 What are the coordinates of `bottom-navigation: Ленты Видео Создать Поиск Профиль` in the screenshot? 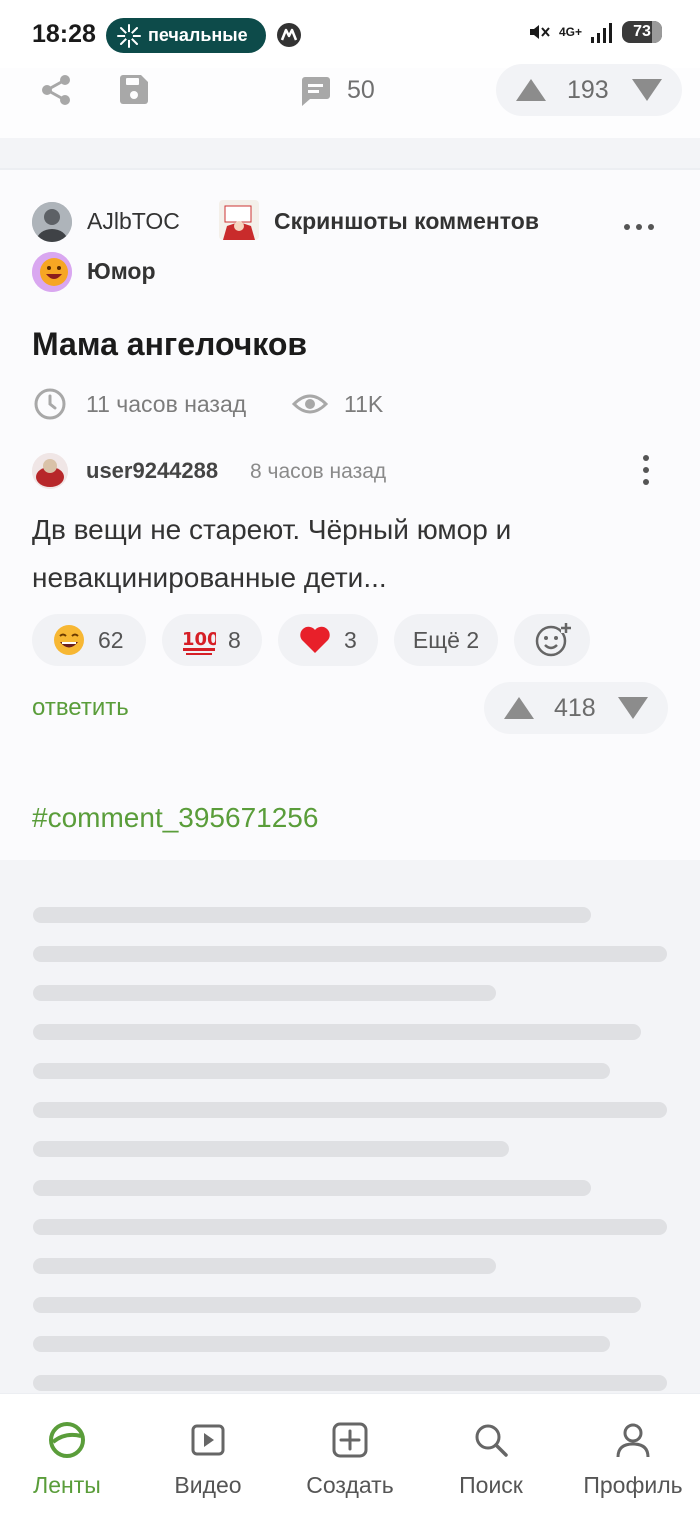 It's located at (350, 1455).